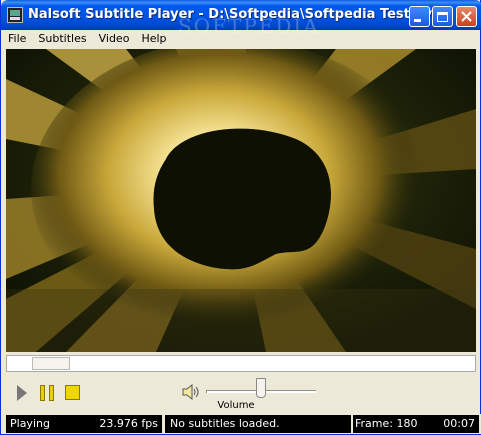 This screenshot has width=481, height=435. What do you see at coordinates (241, 39) in the screenshot?
I see `menu-bar: File Subtitles Video Help` at bounding box center [241, 39].